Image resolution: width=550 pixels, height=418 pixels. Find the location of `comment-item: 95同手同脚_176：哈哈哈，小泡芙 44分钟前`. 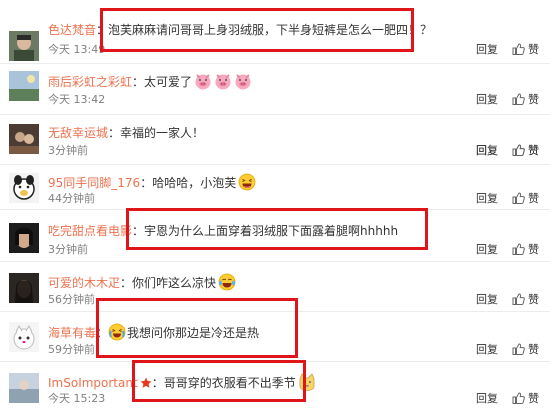

comment-item: 95同手同脚_176：哈哈哈，小泡芙 44分钟前 is located at coordinates (275, 187).